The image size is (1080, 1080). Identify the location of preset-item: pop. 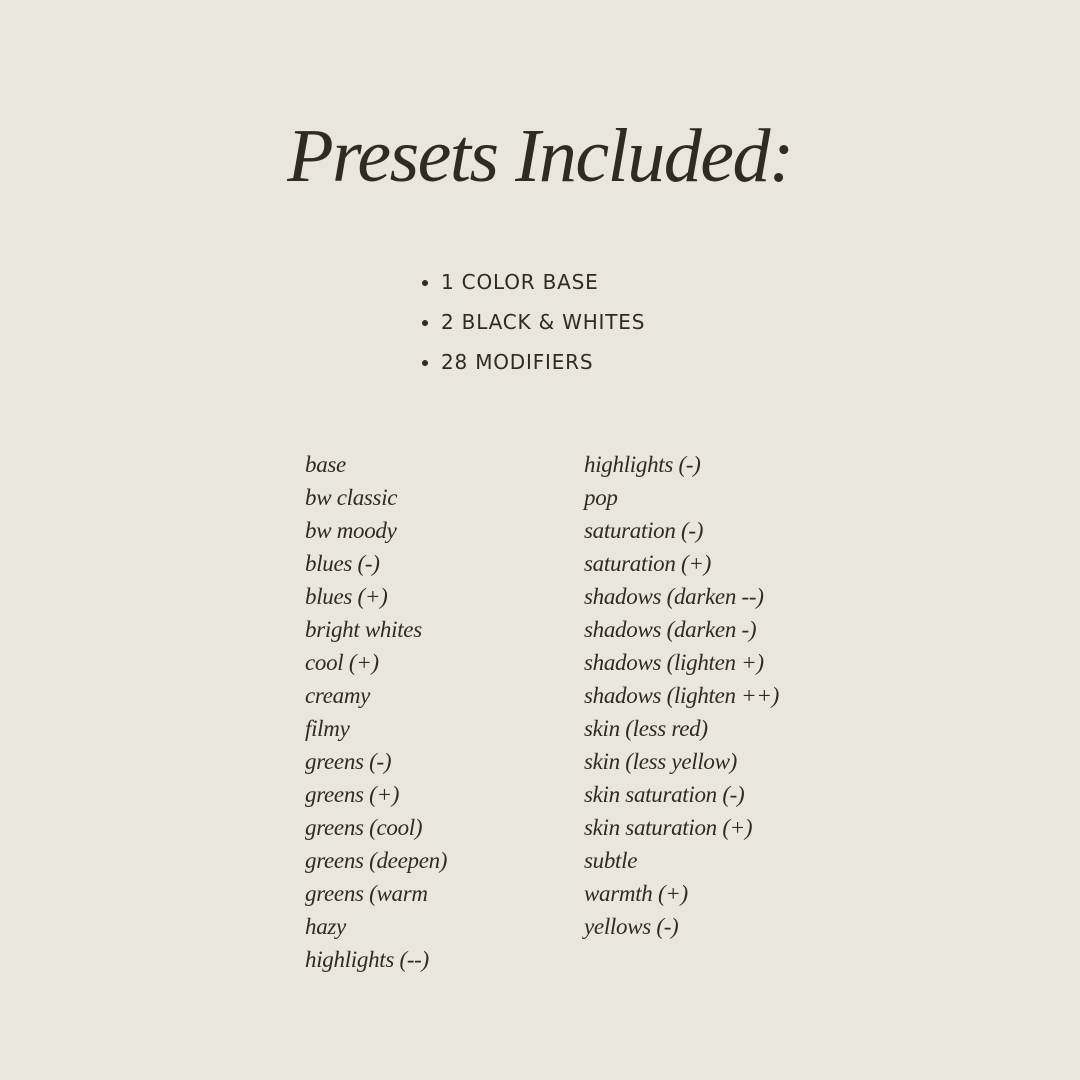
(601, 497).